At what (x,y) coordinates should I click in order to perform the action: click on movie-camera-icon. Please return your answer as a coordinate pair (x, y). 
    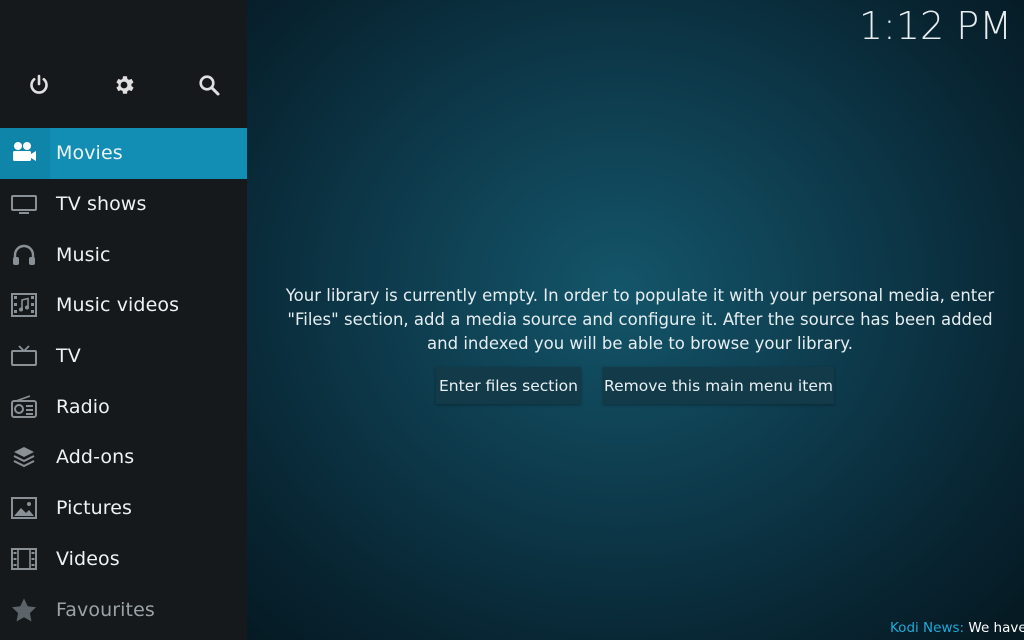
    Looking at the image, I should click on (24, 153).